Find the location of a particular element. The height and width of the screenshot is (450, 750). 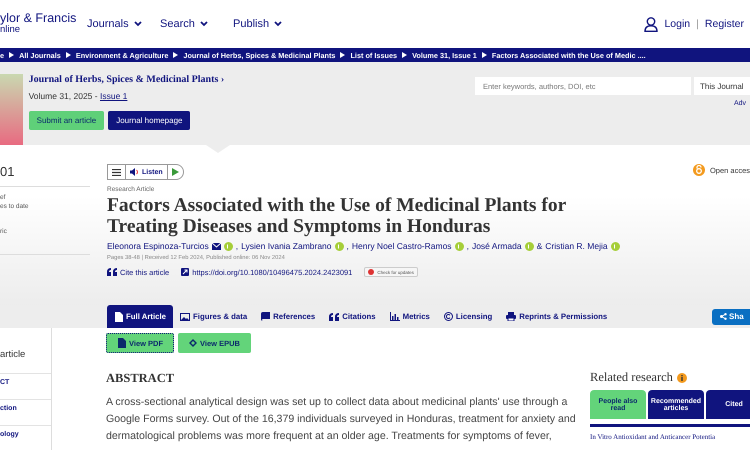

search-scope-dropdown: This Journal is located at coordinates (722, 86).